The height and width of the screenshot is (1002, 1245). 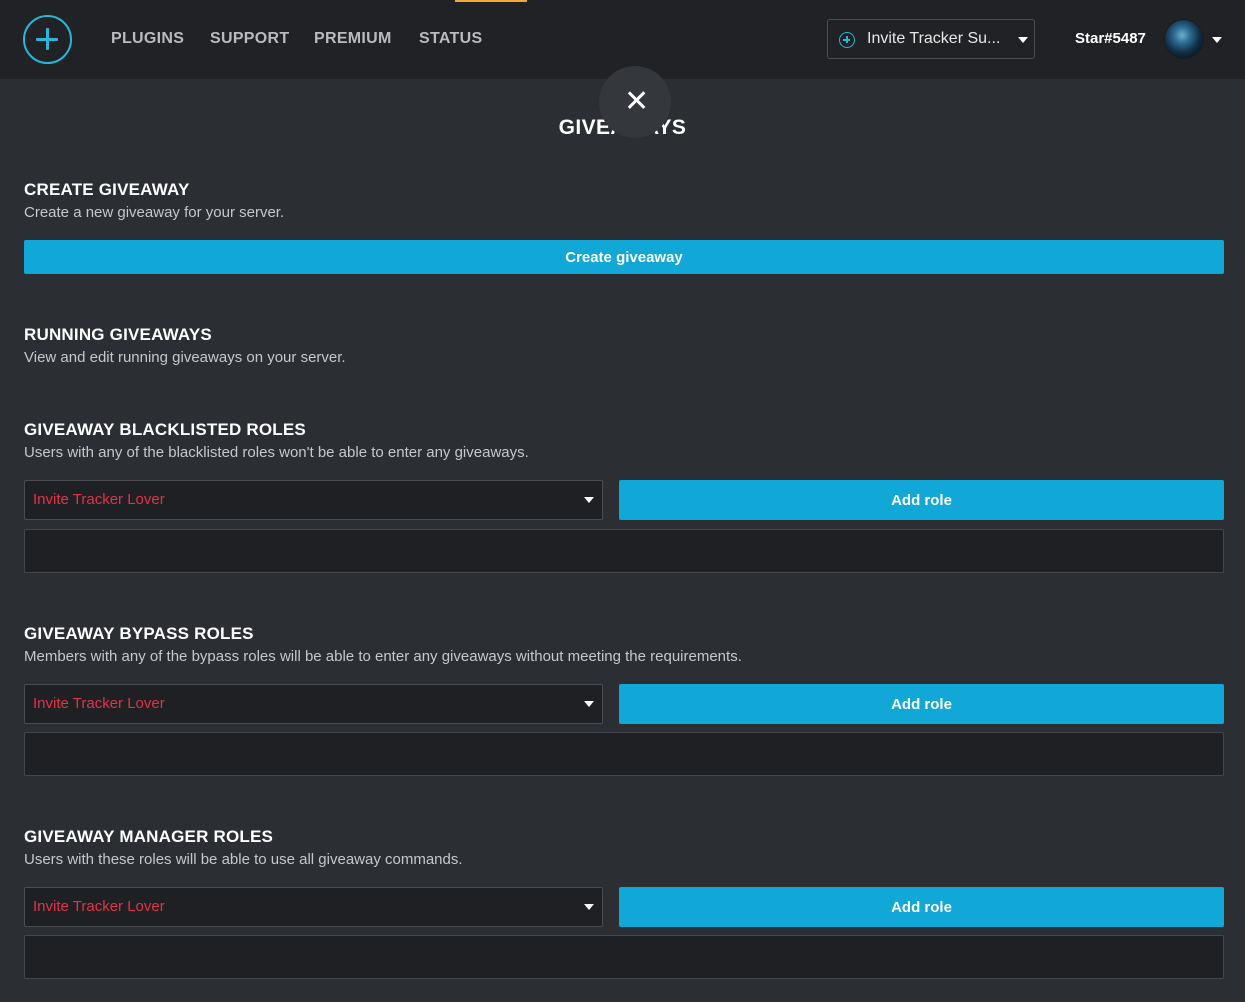 I want to click on manager-role-select: Invite Tracker Lover, so click(x=313, y=907).